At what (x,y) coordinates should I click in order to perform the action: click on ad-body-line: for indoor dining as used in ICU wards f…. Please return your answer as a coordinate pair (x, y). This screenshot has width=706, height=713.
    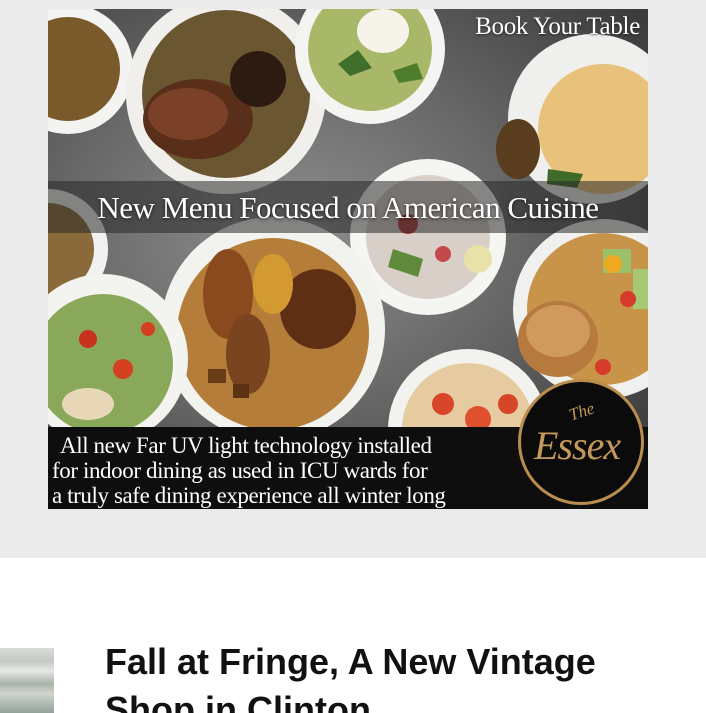
    Looking at the image, I should click on (240, 470).